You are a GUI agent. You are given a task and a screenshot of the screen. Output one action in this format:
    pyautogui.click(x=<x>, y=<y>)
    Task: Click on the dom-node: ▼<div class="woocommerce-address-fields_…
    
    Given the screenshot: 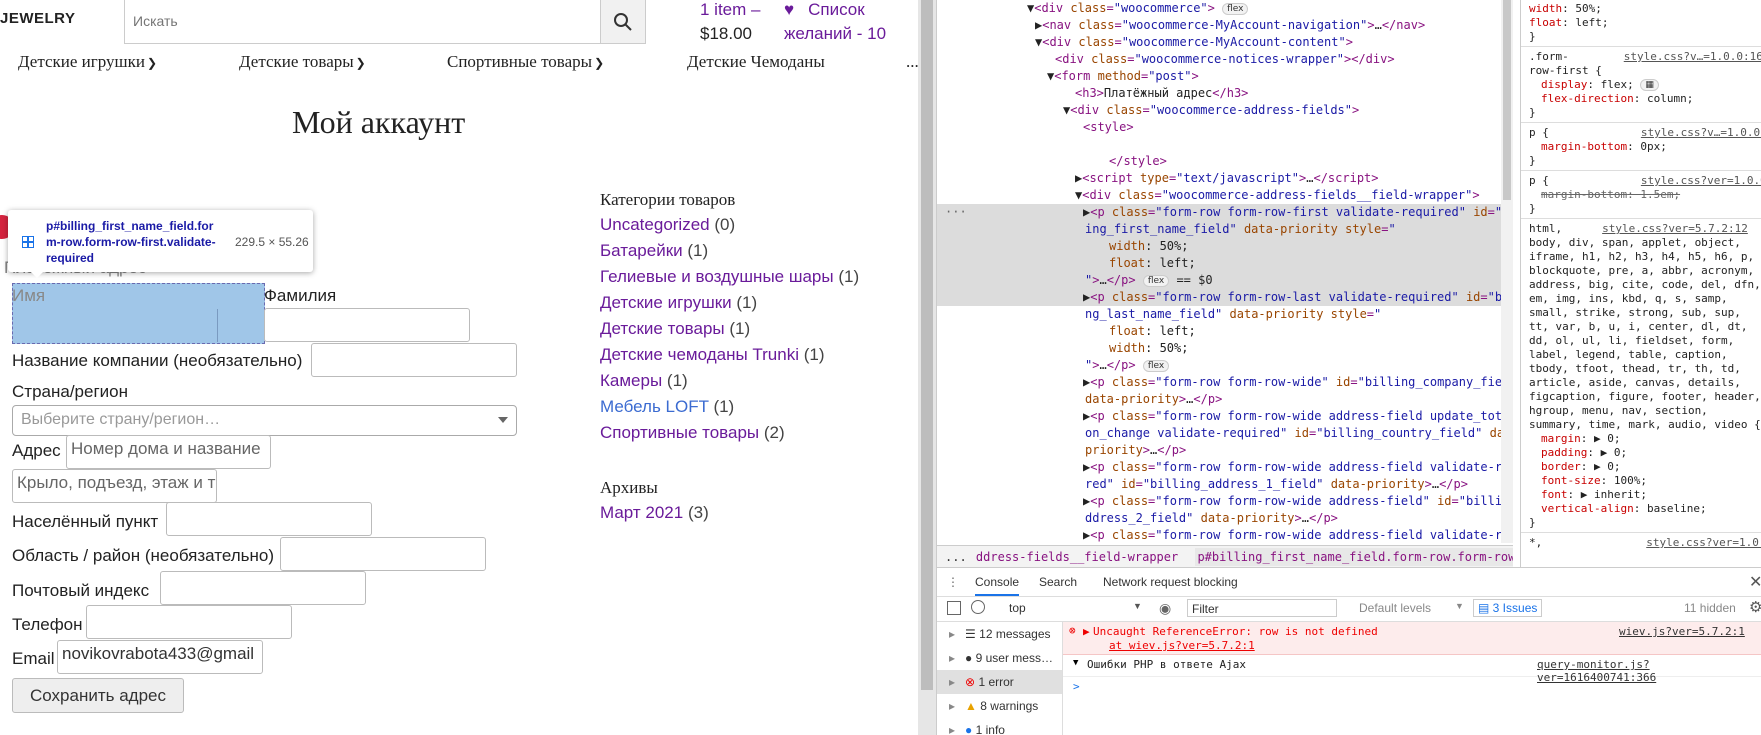 What is the action you would take?
    pyautogui.click(x=1277, y=195)
    